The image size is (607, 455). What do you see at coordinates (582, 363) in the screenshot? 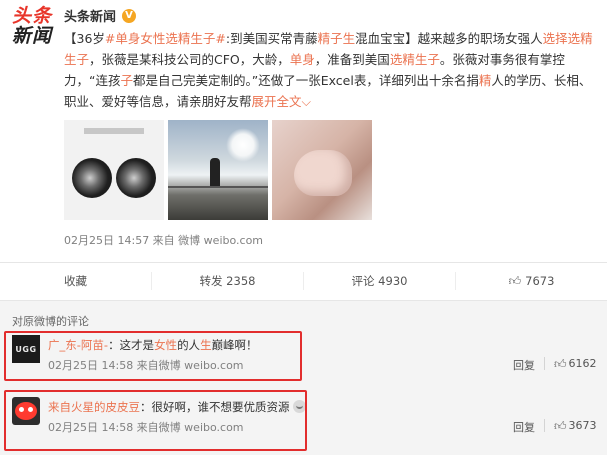
I see `comment-like-count: 6162` at bounding box center [582, 363].